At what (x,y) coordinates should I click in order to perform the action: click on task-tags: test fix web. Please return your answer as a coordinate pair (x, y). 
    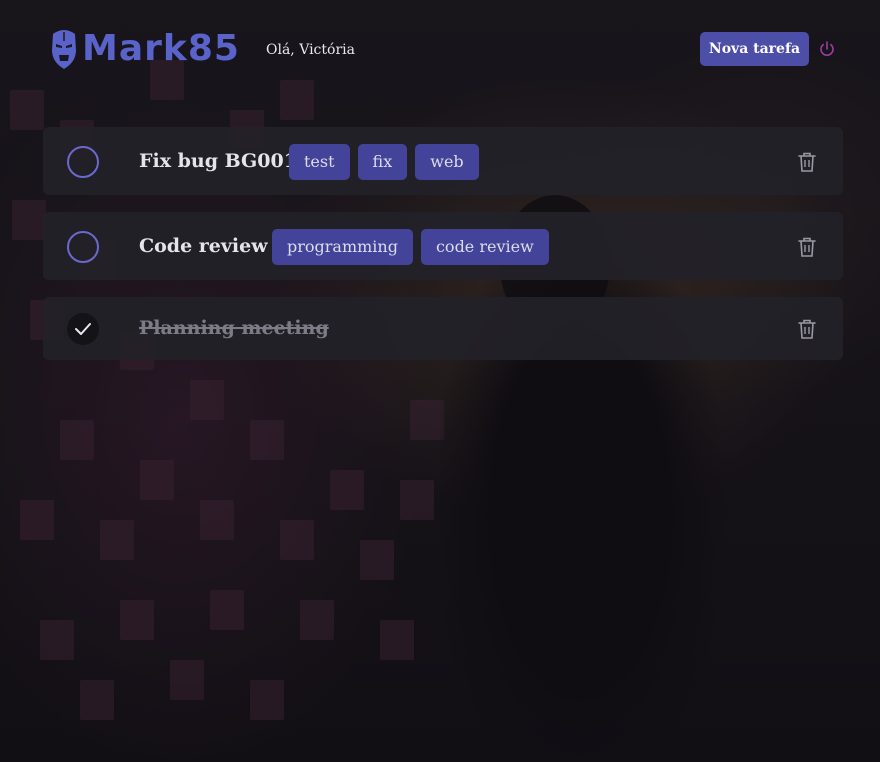
    Looking at the image, I should click on (384, 162).